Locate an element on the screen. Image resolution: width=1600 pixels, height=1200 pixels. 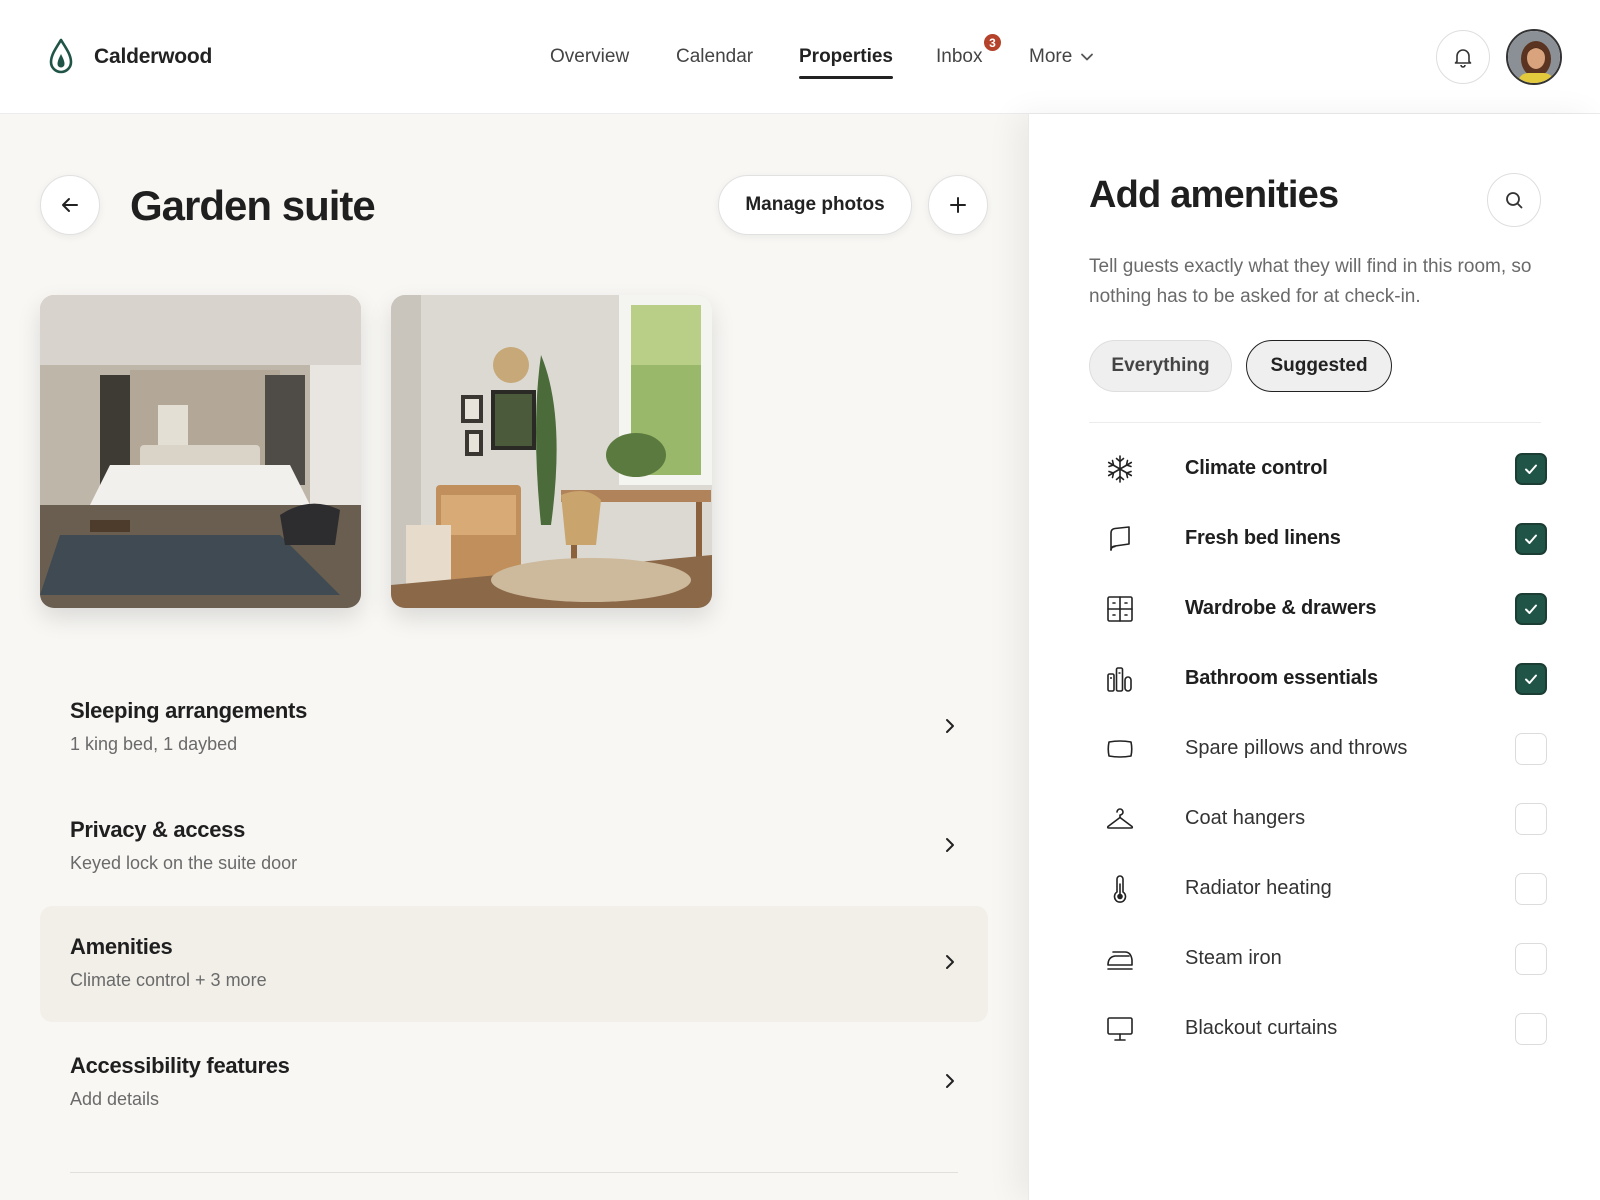
amenity-label: Bathroom essentials is located at coordinates (1281, 678).